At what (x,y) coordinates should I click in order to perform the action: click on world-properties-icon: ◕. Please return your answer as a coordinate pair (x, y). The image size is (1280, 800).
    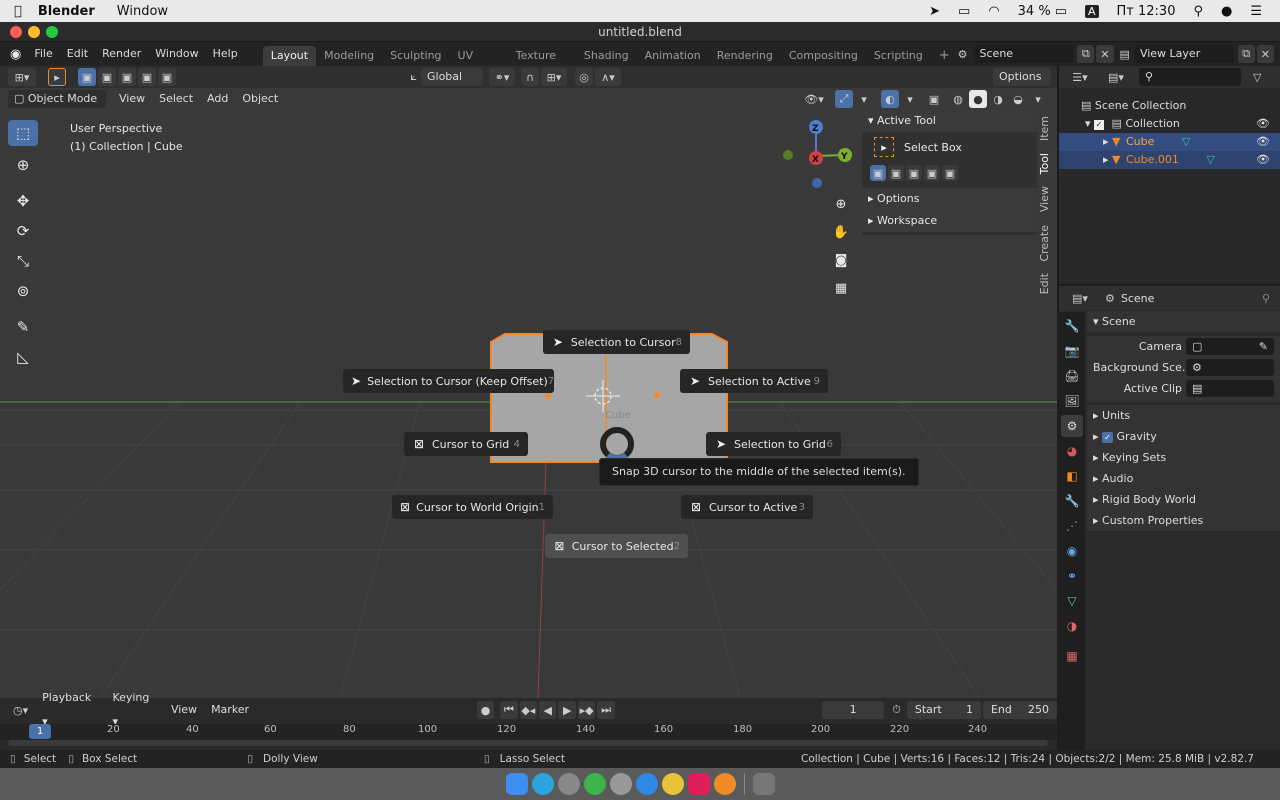
    Looking at the image, I should click on (1072, 451).